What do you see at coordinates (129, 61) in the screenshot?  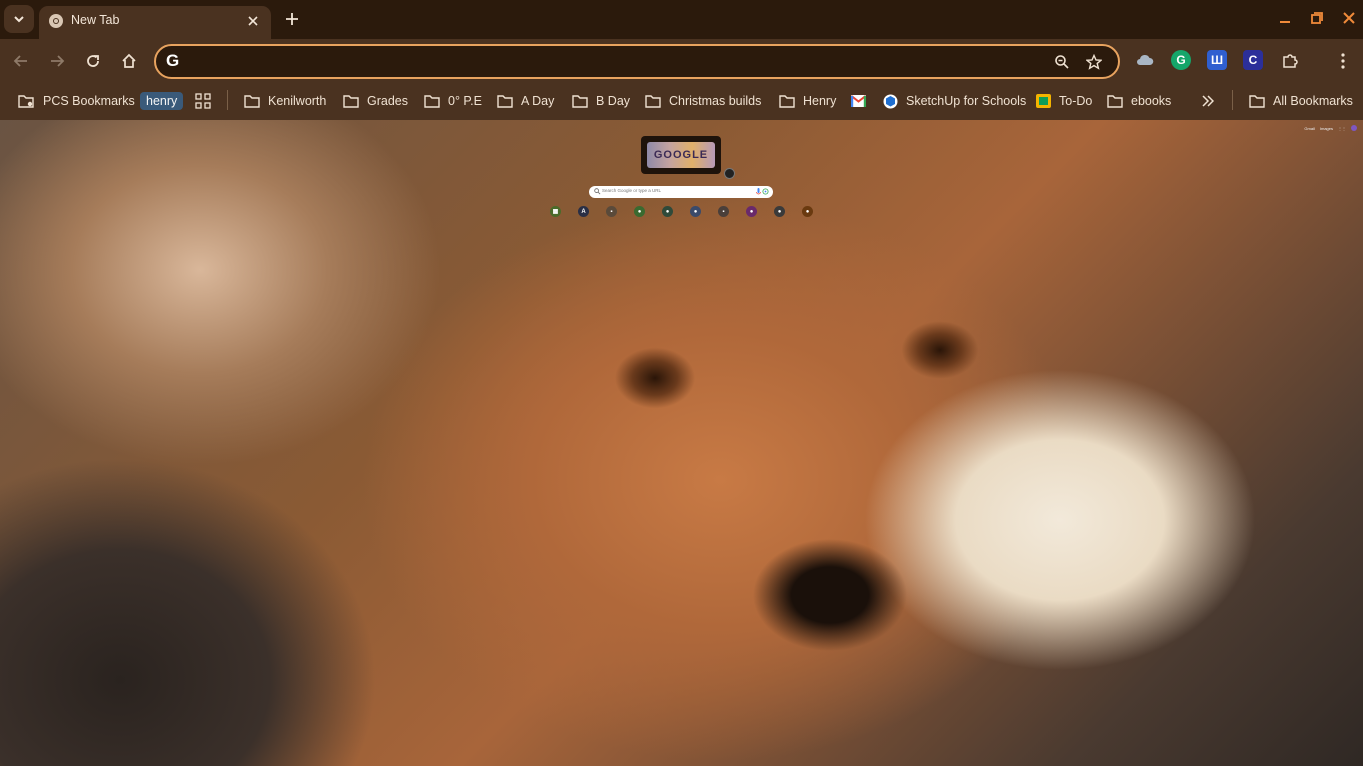 I see `home-button` at bounding box center [129, 61].